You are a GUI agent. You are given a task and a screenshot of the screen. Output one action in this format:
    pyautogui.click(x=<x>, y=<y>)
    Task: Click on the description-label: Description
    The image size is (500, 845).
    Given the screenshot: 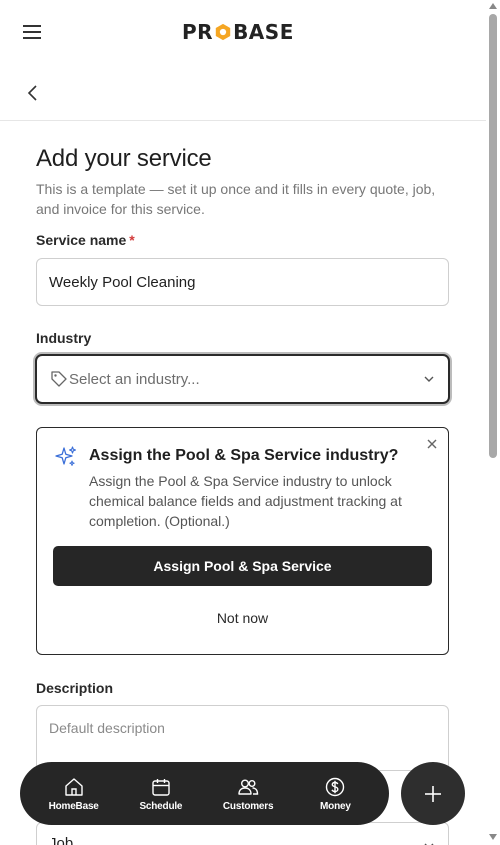 What is the action you would take?
    pyautogui.click(x=75, y=688)
    